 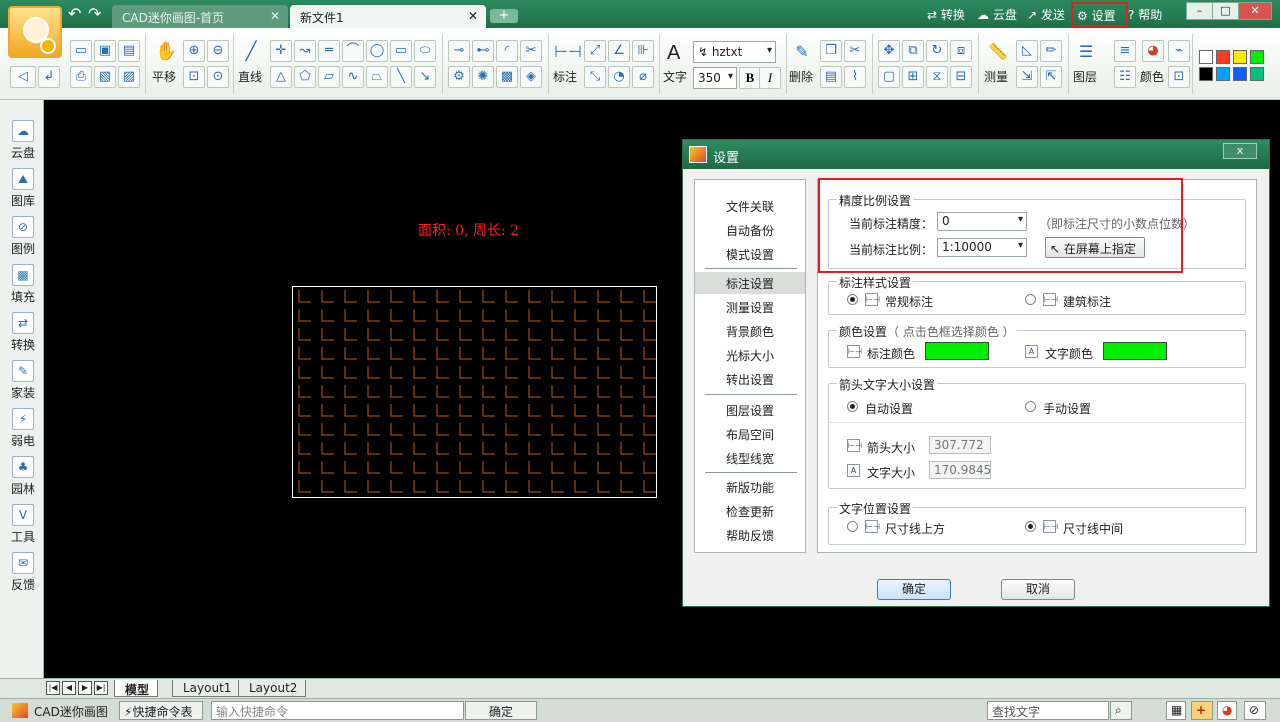 I want to click on radio-text-above, so click(x=852, y=526).